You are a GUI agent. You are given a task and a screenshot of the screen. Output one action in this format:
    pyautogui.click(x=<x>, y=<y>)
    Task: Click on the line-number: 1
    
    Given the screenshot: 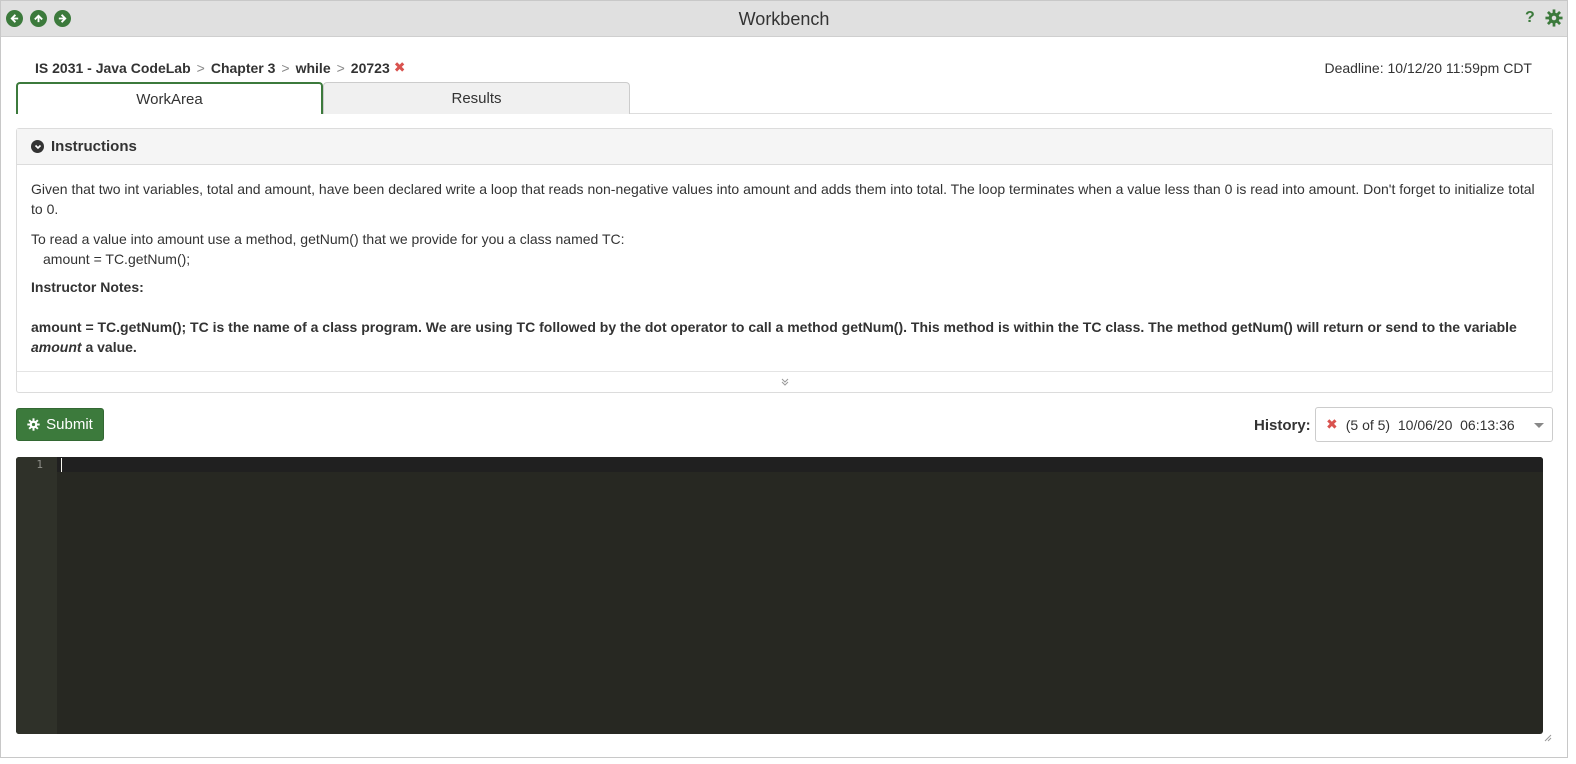 What is the action you would take?
    pyautogui.click(x=39, y=464)
    